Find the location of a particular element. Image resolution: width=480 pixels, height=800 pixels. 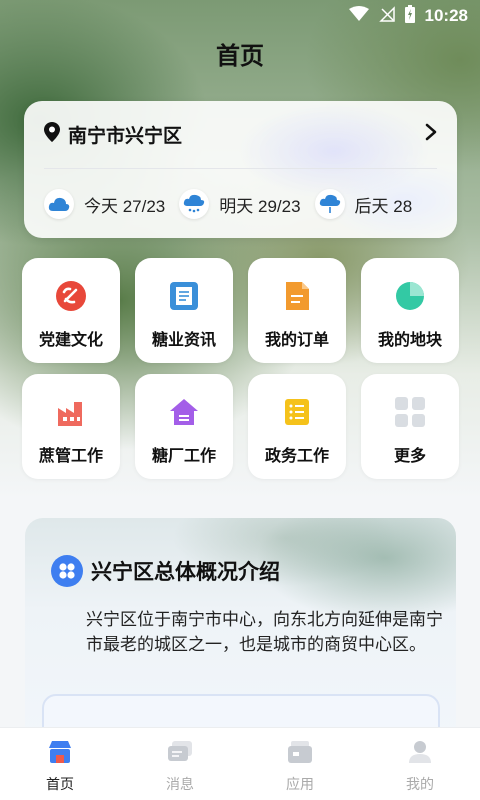

tab-profile: 我的 is located at coordinates (420, 764).